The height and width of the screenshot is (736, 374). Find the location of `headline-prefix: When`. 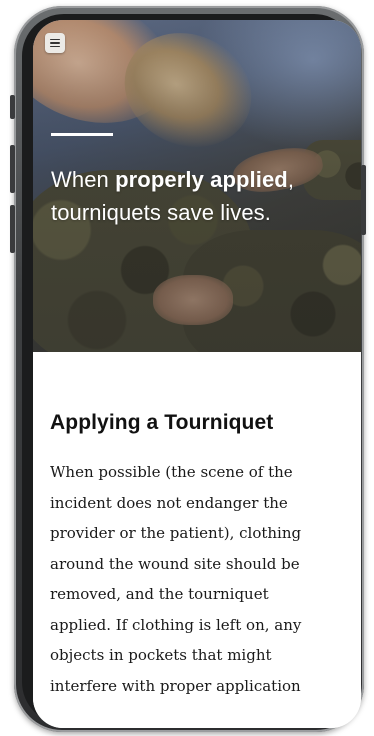

headline-prefix: When is located at coordinates (83, 179).